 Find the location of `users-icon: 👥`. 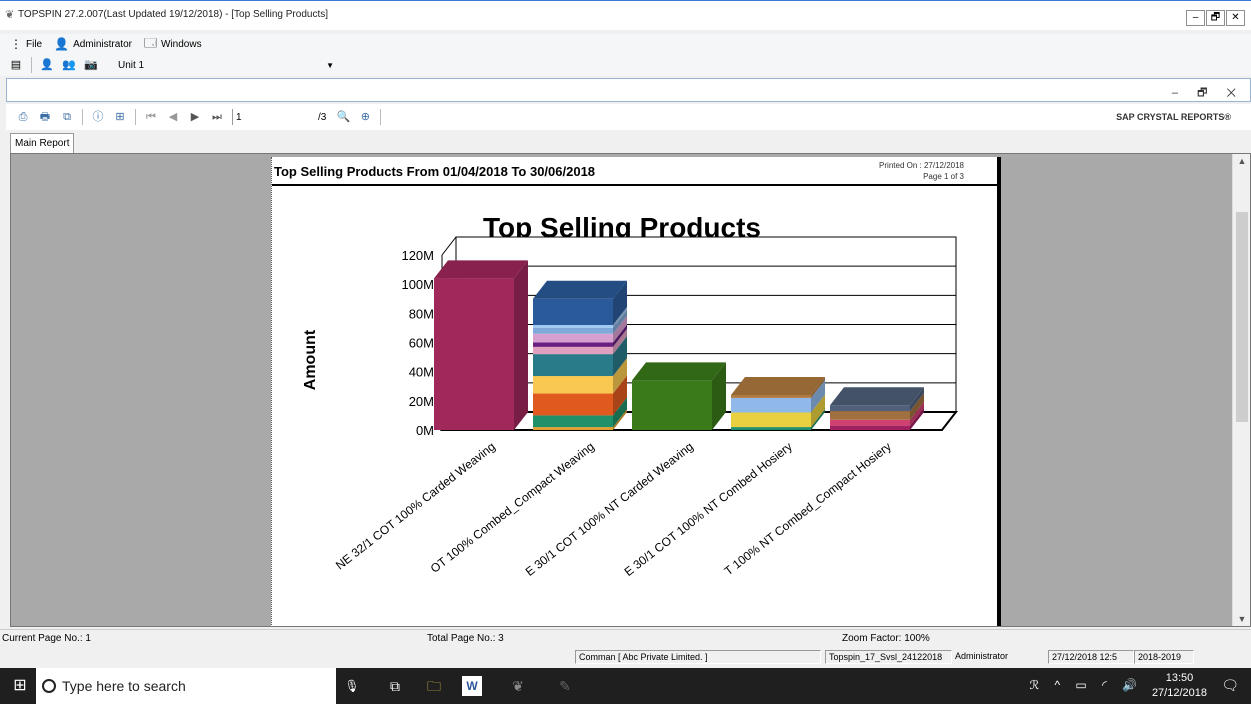

users-icon: 👥 is located at coordinates (69, 65).